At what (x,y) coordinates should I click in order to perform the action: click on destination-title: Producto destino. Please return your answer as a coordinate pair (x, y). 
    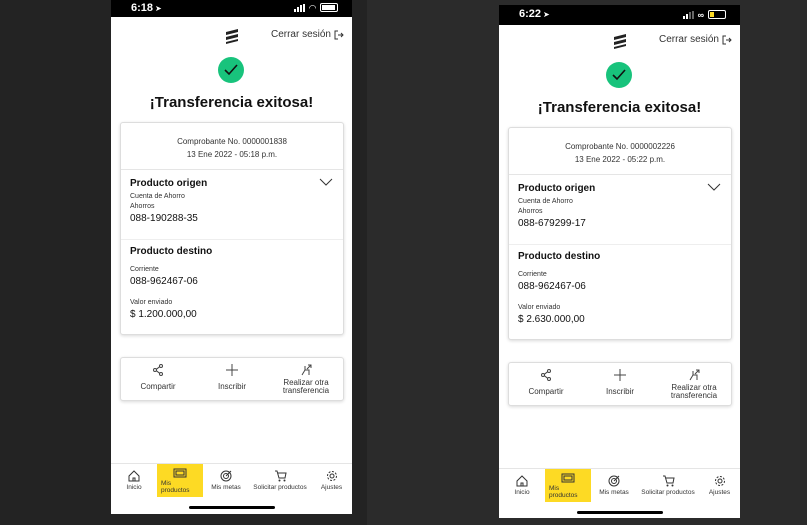
    Looking at the image, I should click on (559, 256).